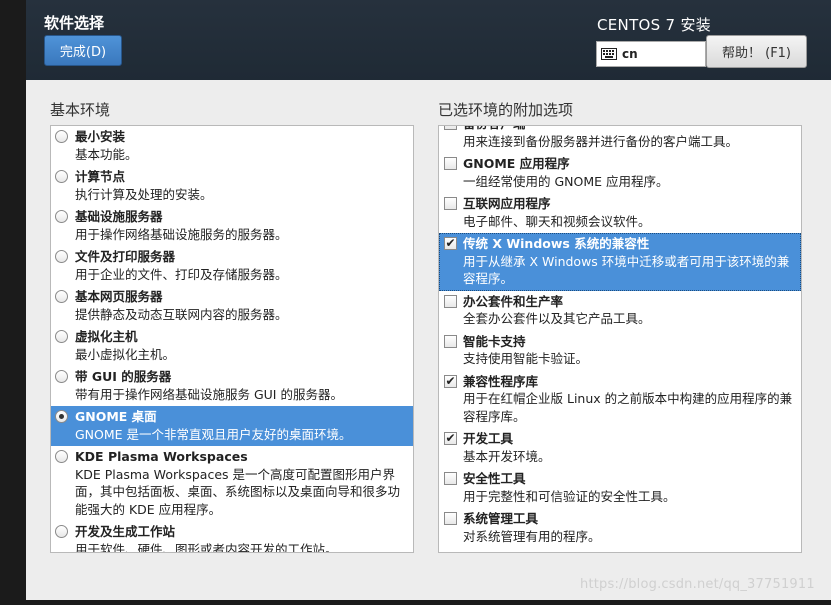  I want to click on addon-description: 全套办公套件以及其它产品工具。, so click(557, 318).